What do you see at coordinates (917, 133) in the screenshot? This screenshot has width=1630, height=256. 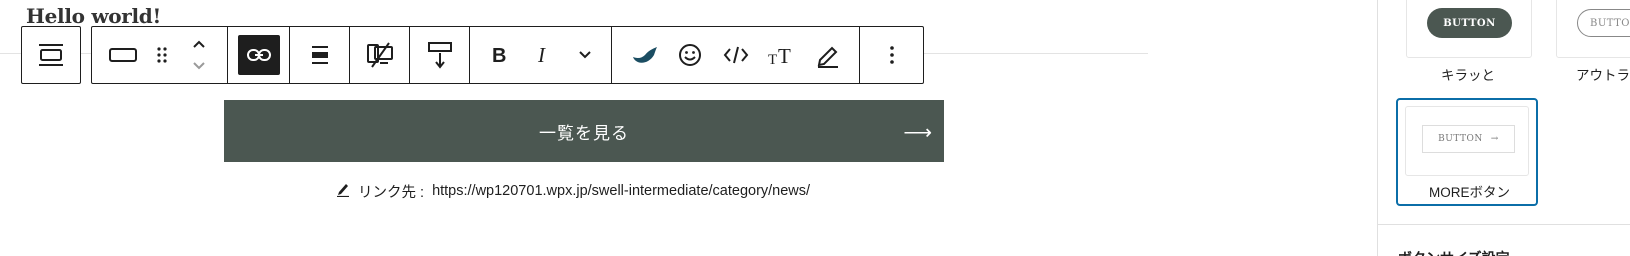 I see `arrow-right-icon: ⟶` at bounding box center [917, 133].